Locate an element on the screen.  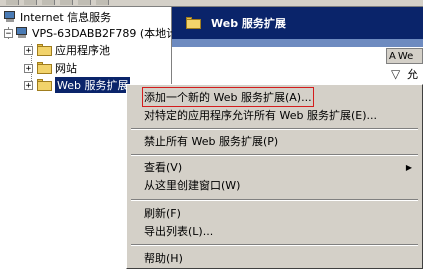
tree-item-websites: + 网站 is located at coordinates (50, 68).